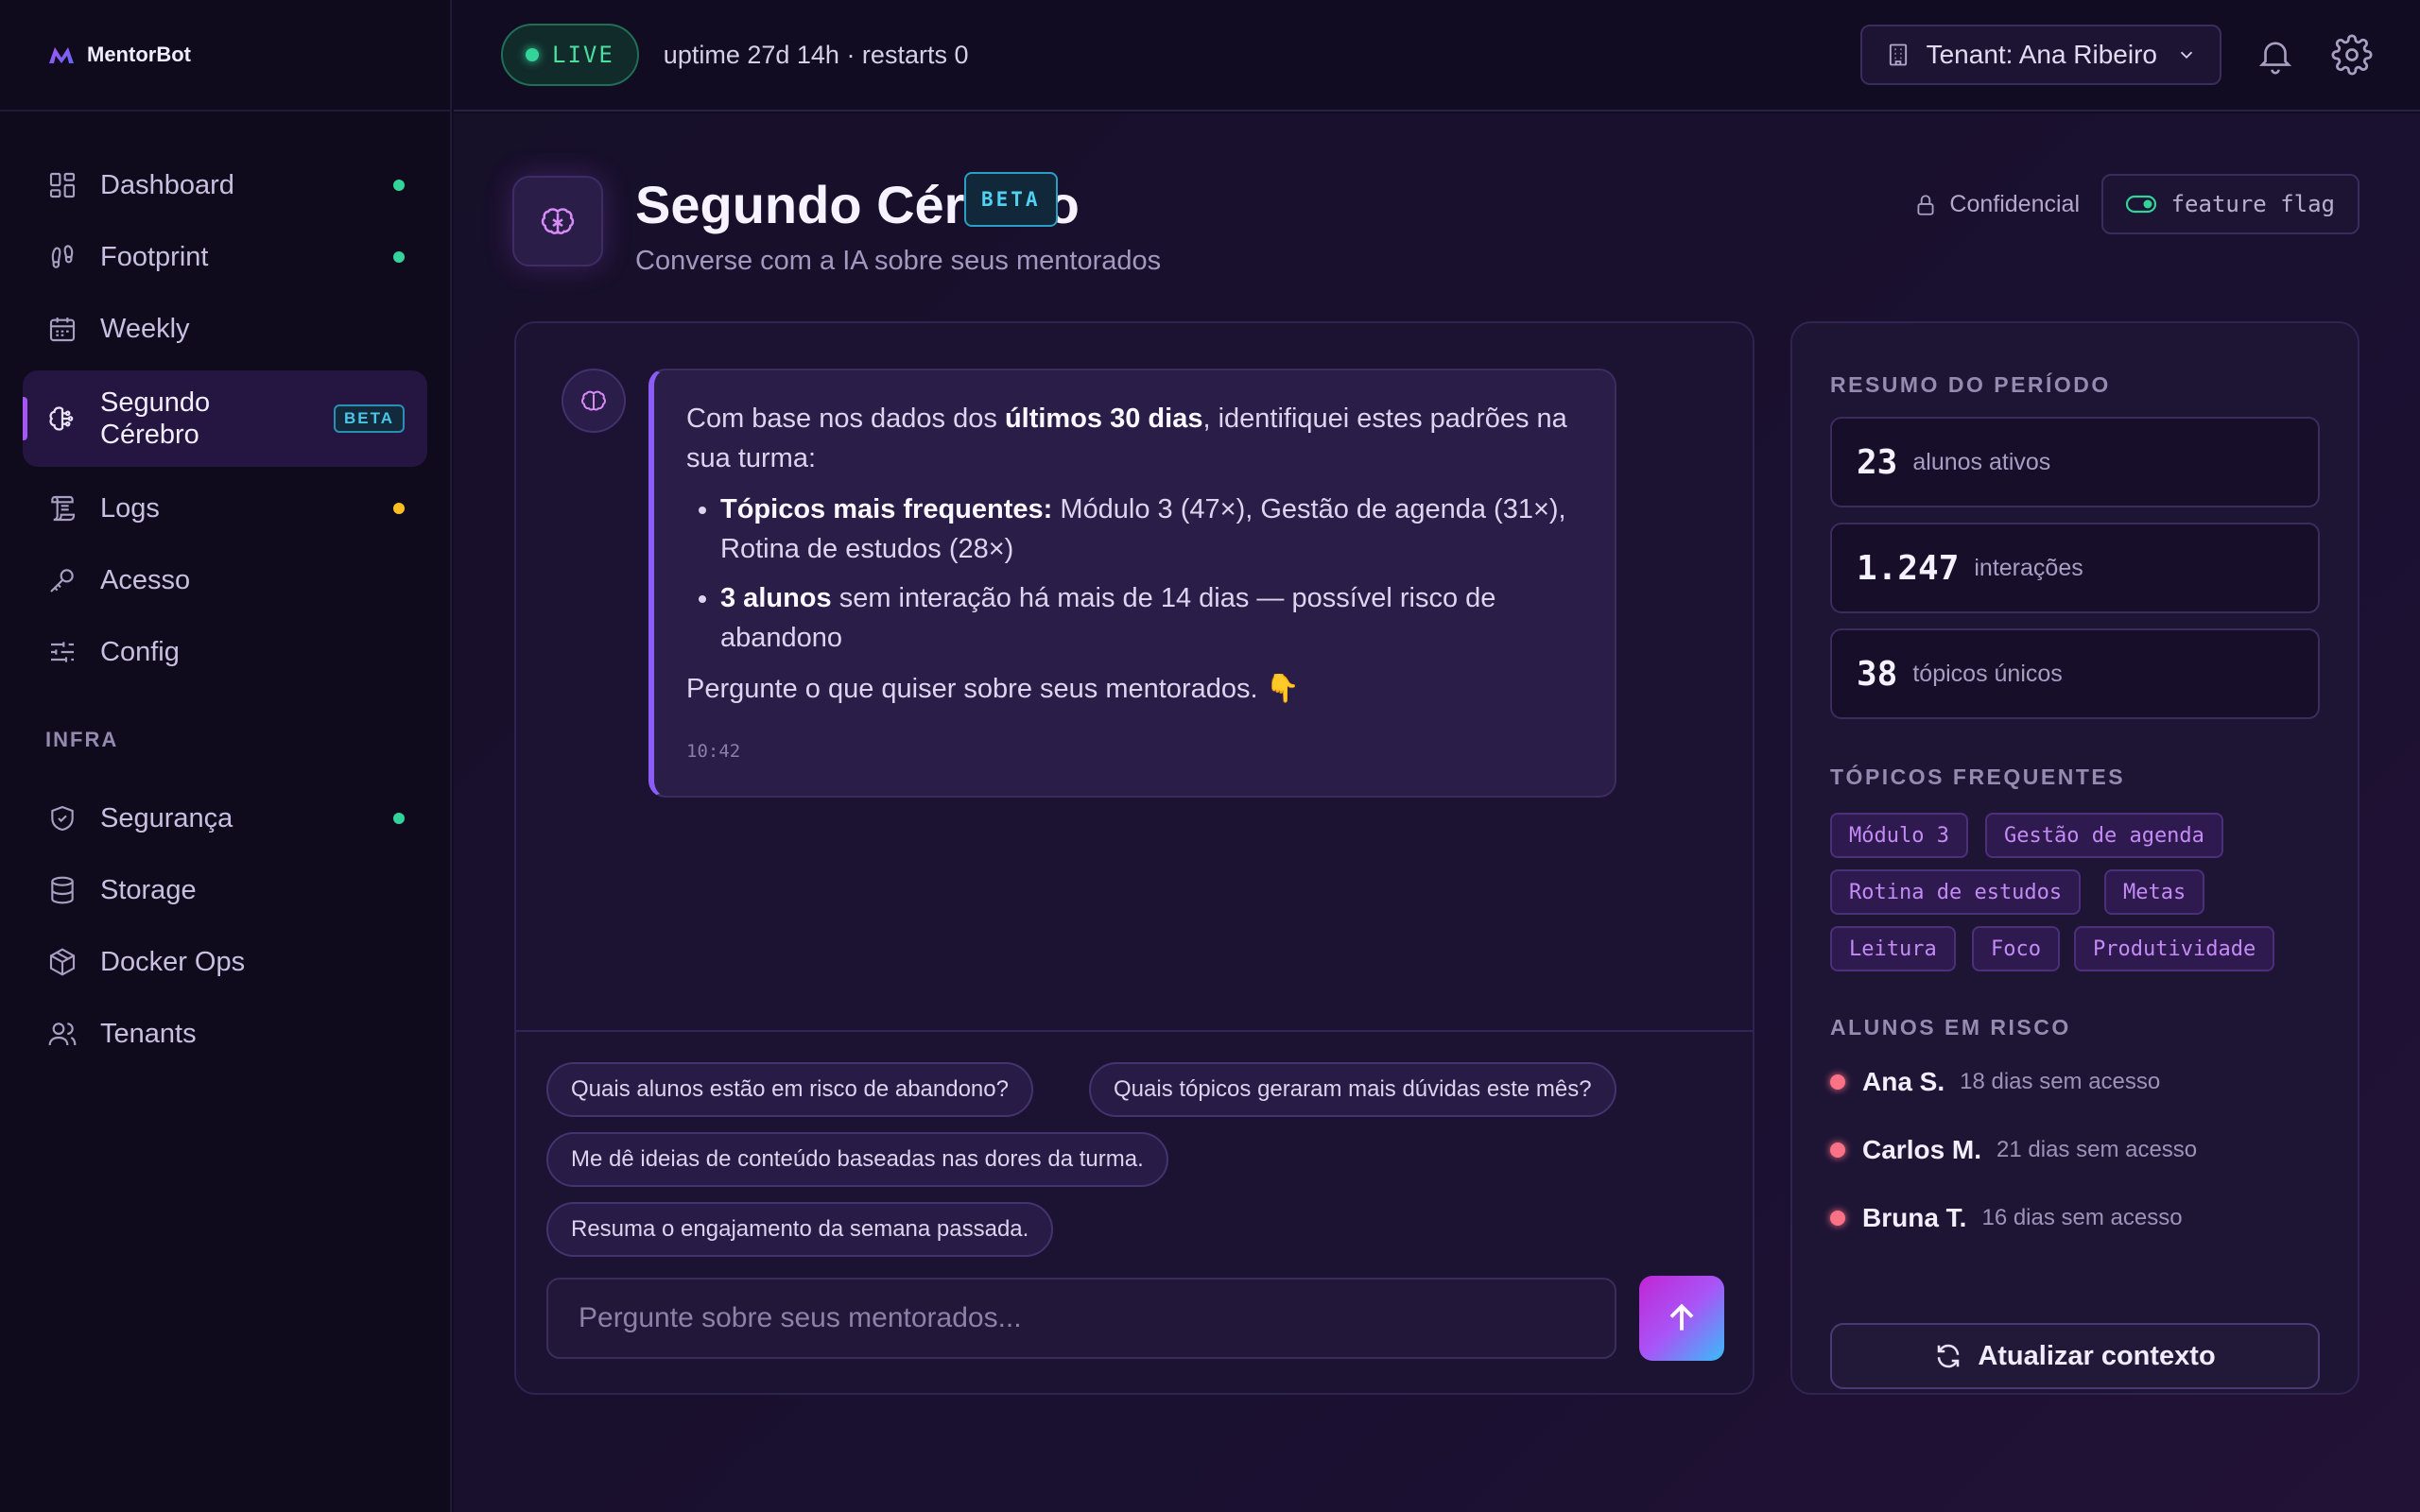 The height and width of the screenshot is (1512, 2420). Describe the element at coordinates (154, 256) in the screenshot. I see `sidebar-item-label: Footprint` at that location.